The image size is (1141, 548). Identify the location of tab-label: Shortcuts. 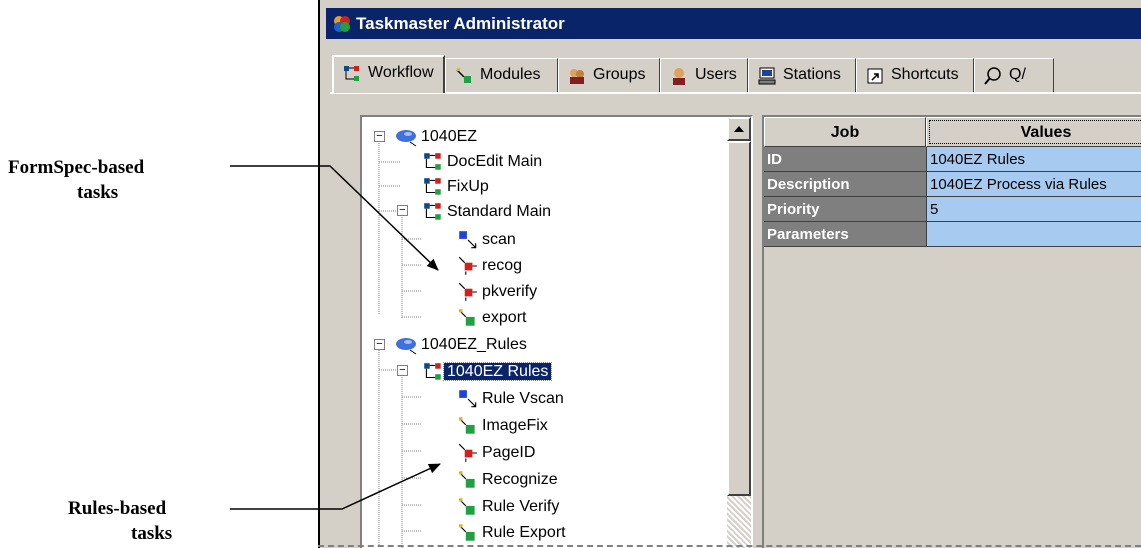
(925, 74).